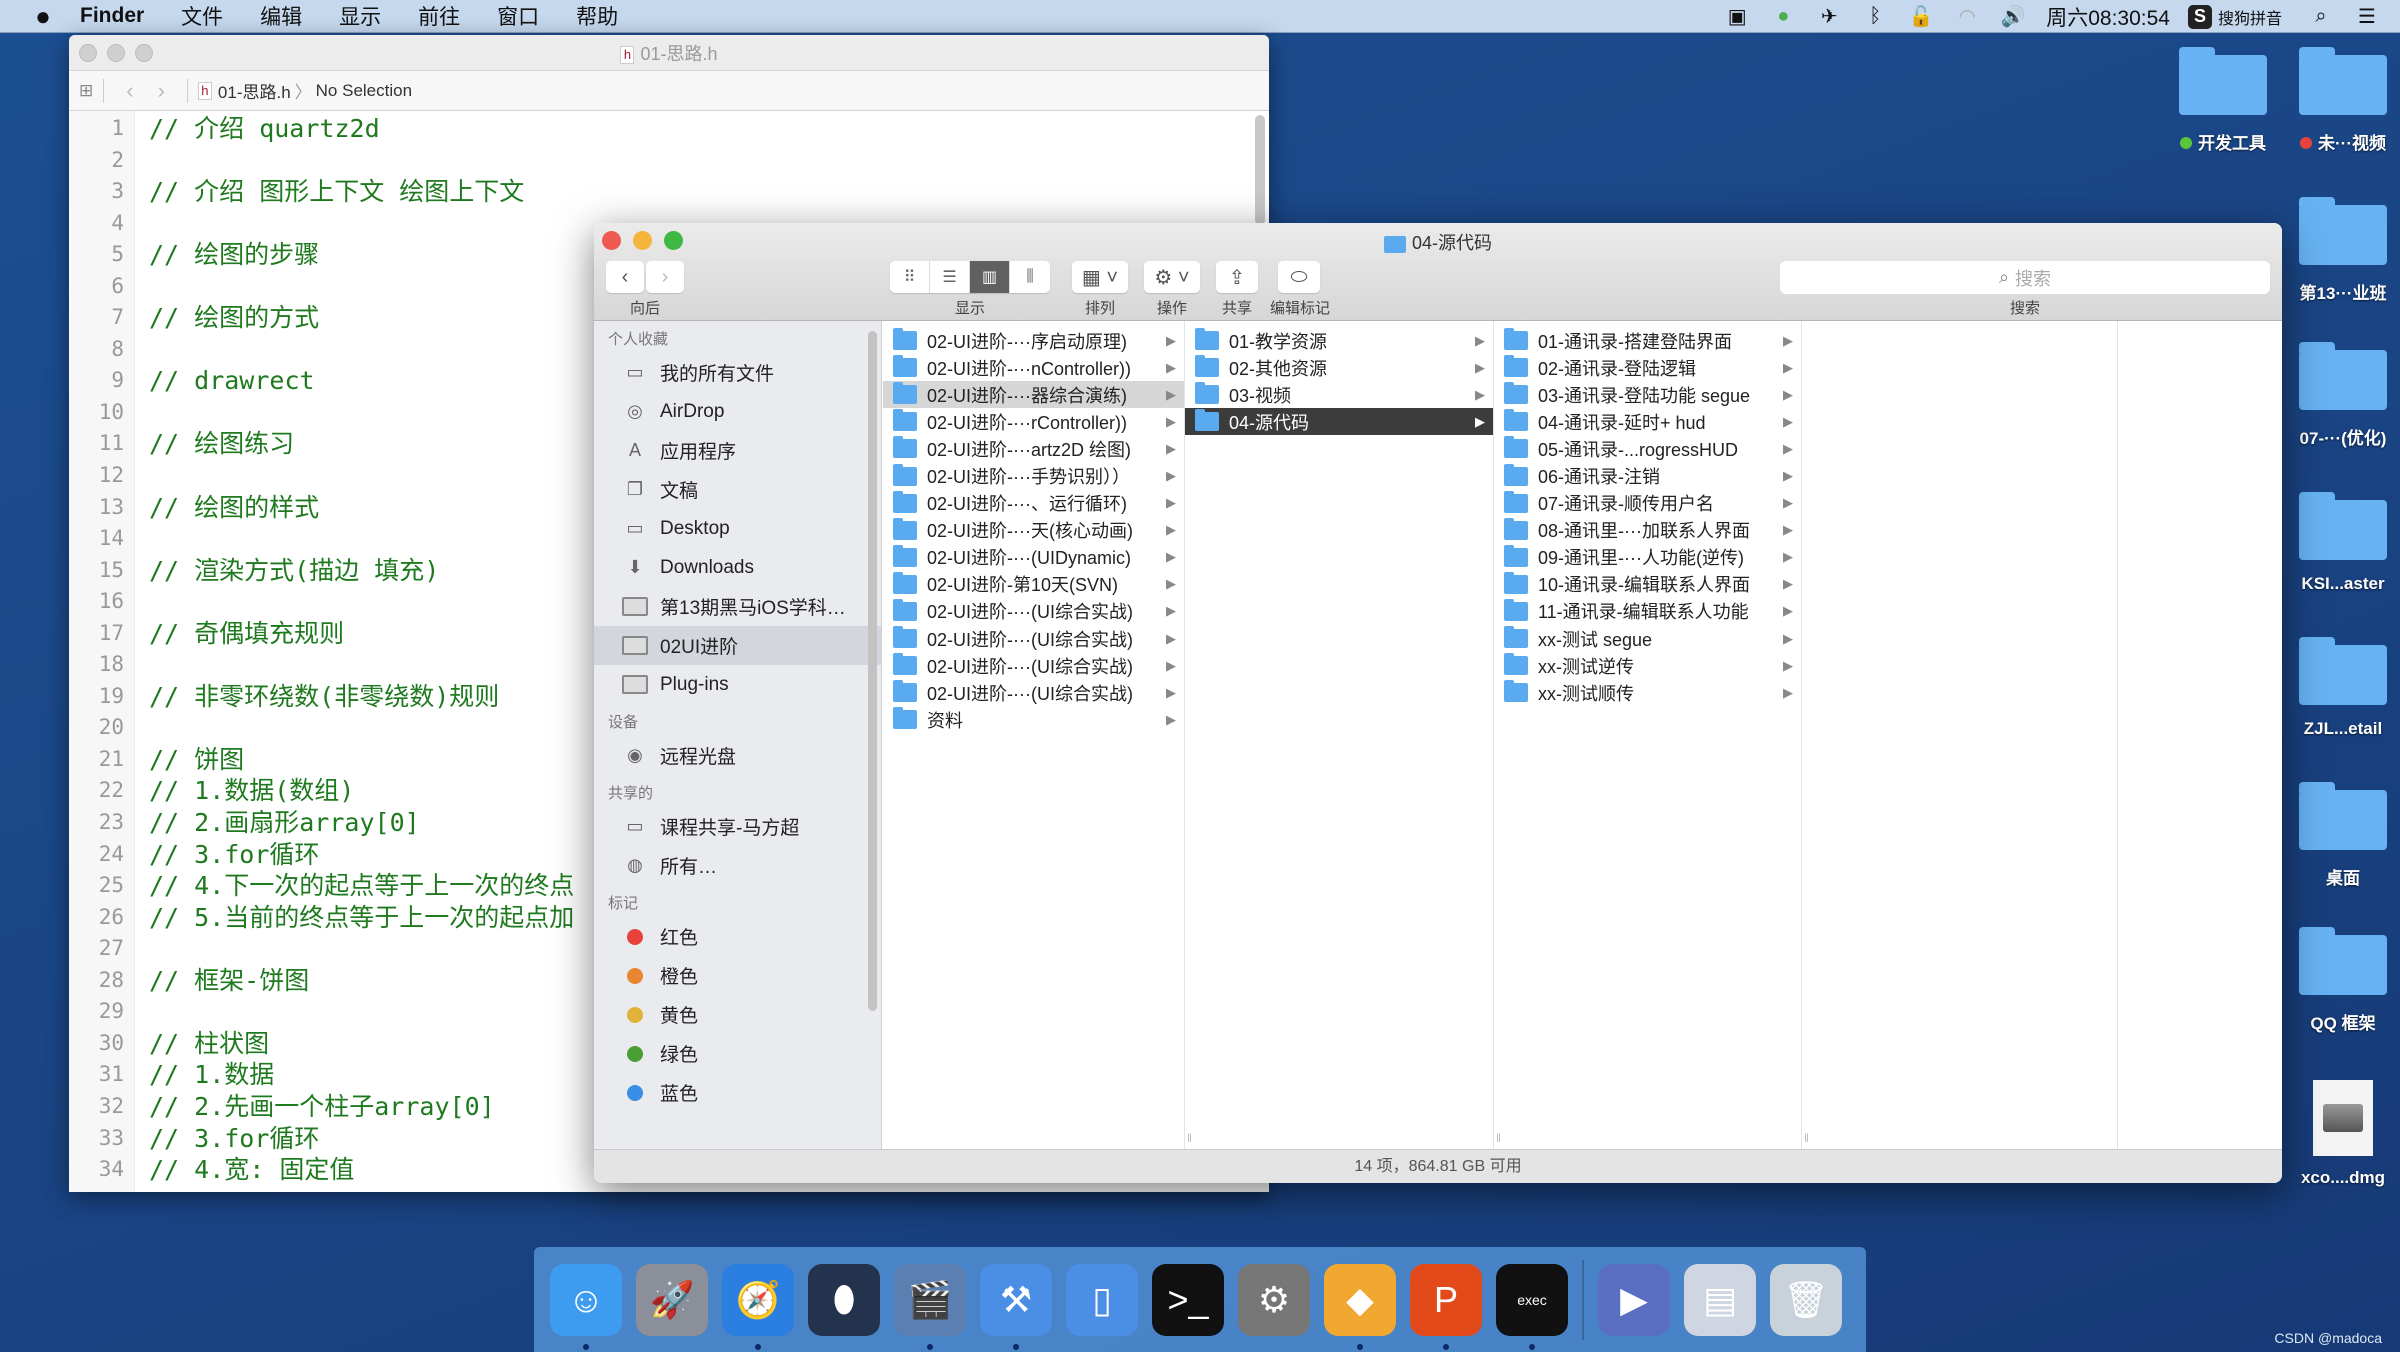 Image resolution: width=2400 pixels, height=1352 pixels. I want to click on folder-row: 02-UI进阶-···(UIDynamic) ▶, so click(1033, 557).